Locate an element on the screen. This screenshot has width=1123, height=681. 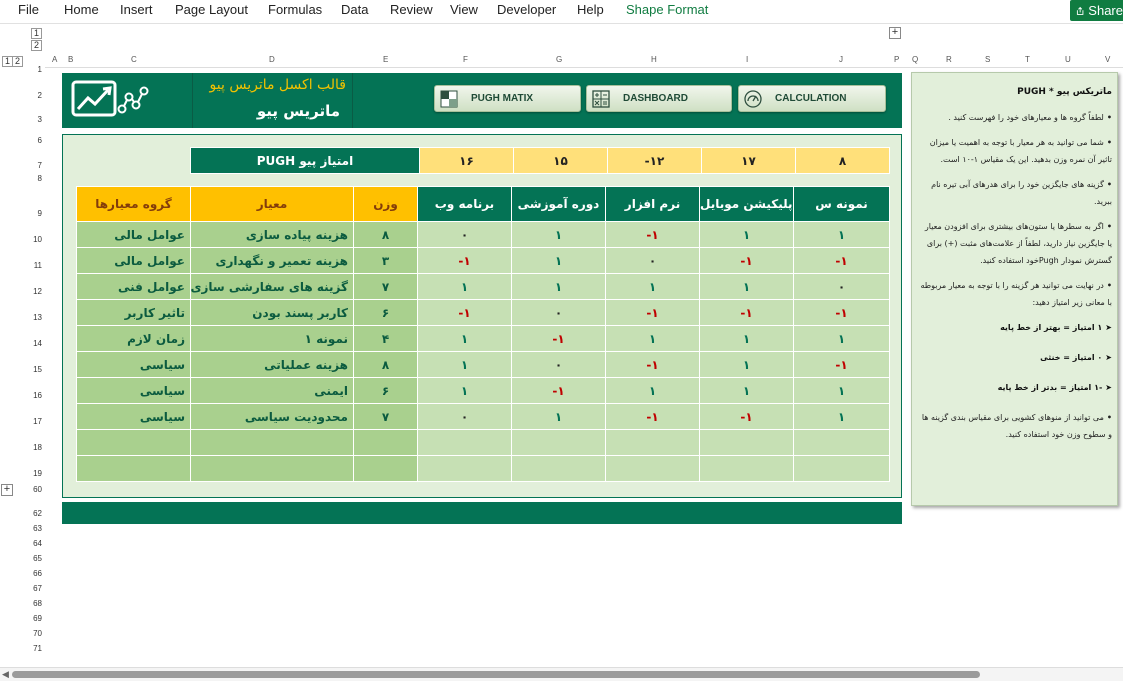
weight-cell: ۳ is located at coordinates (385, 260).